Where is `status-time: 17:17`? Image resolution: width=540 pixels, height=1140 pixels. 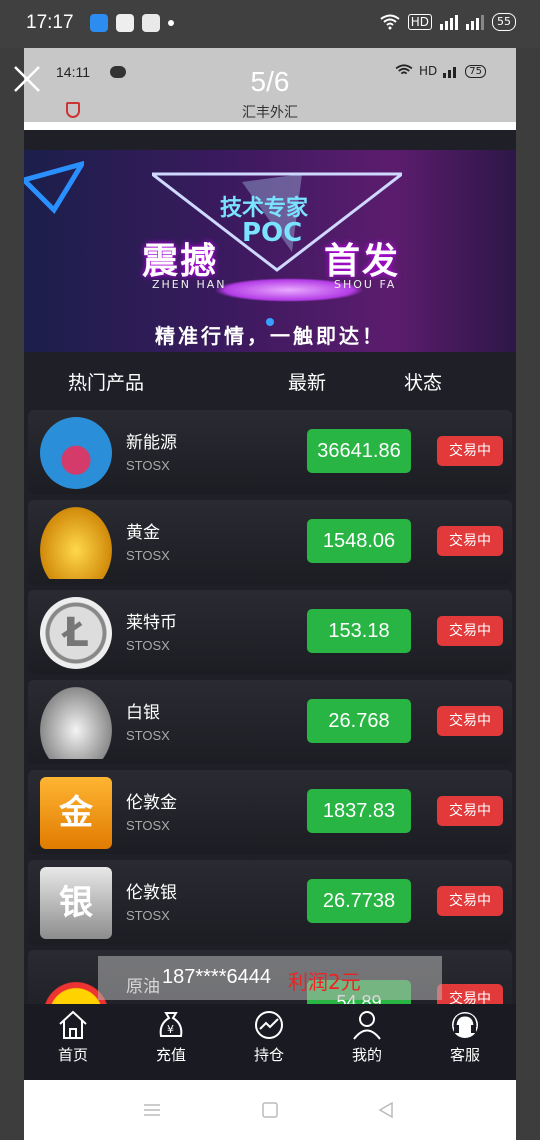
status-time: 17:17 is located at coordinates (50, 22).